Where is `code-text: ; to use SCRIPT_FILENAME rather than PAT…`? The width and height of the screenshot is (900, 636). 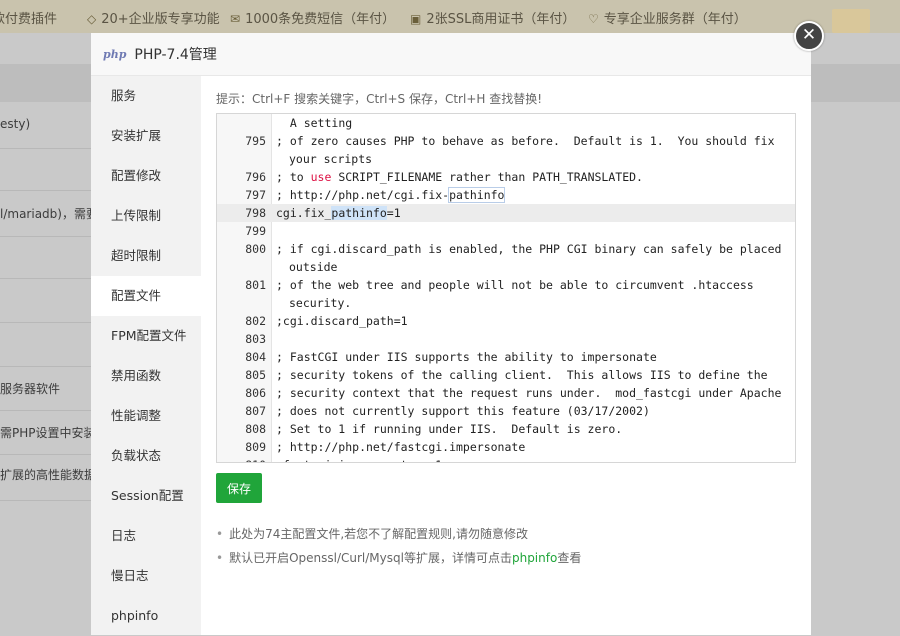
code-text: ; to use SCRIPT_FILENAME rather than PAT… is located at coordinates (459, 177).